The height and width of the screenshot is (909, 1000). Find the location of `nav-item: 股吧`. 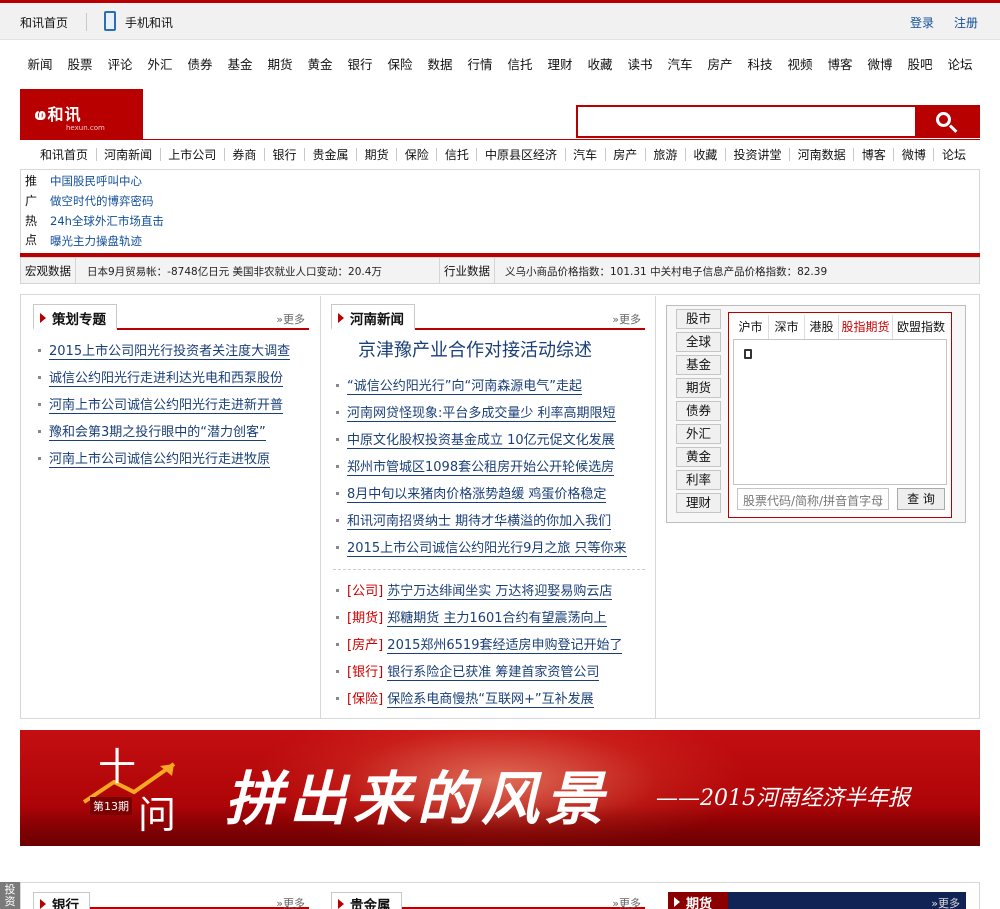

nav-item: 股吧 is located at coordinates (920, 63).